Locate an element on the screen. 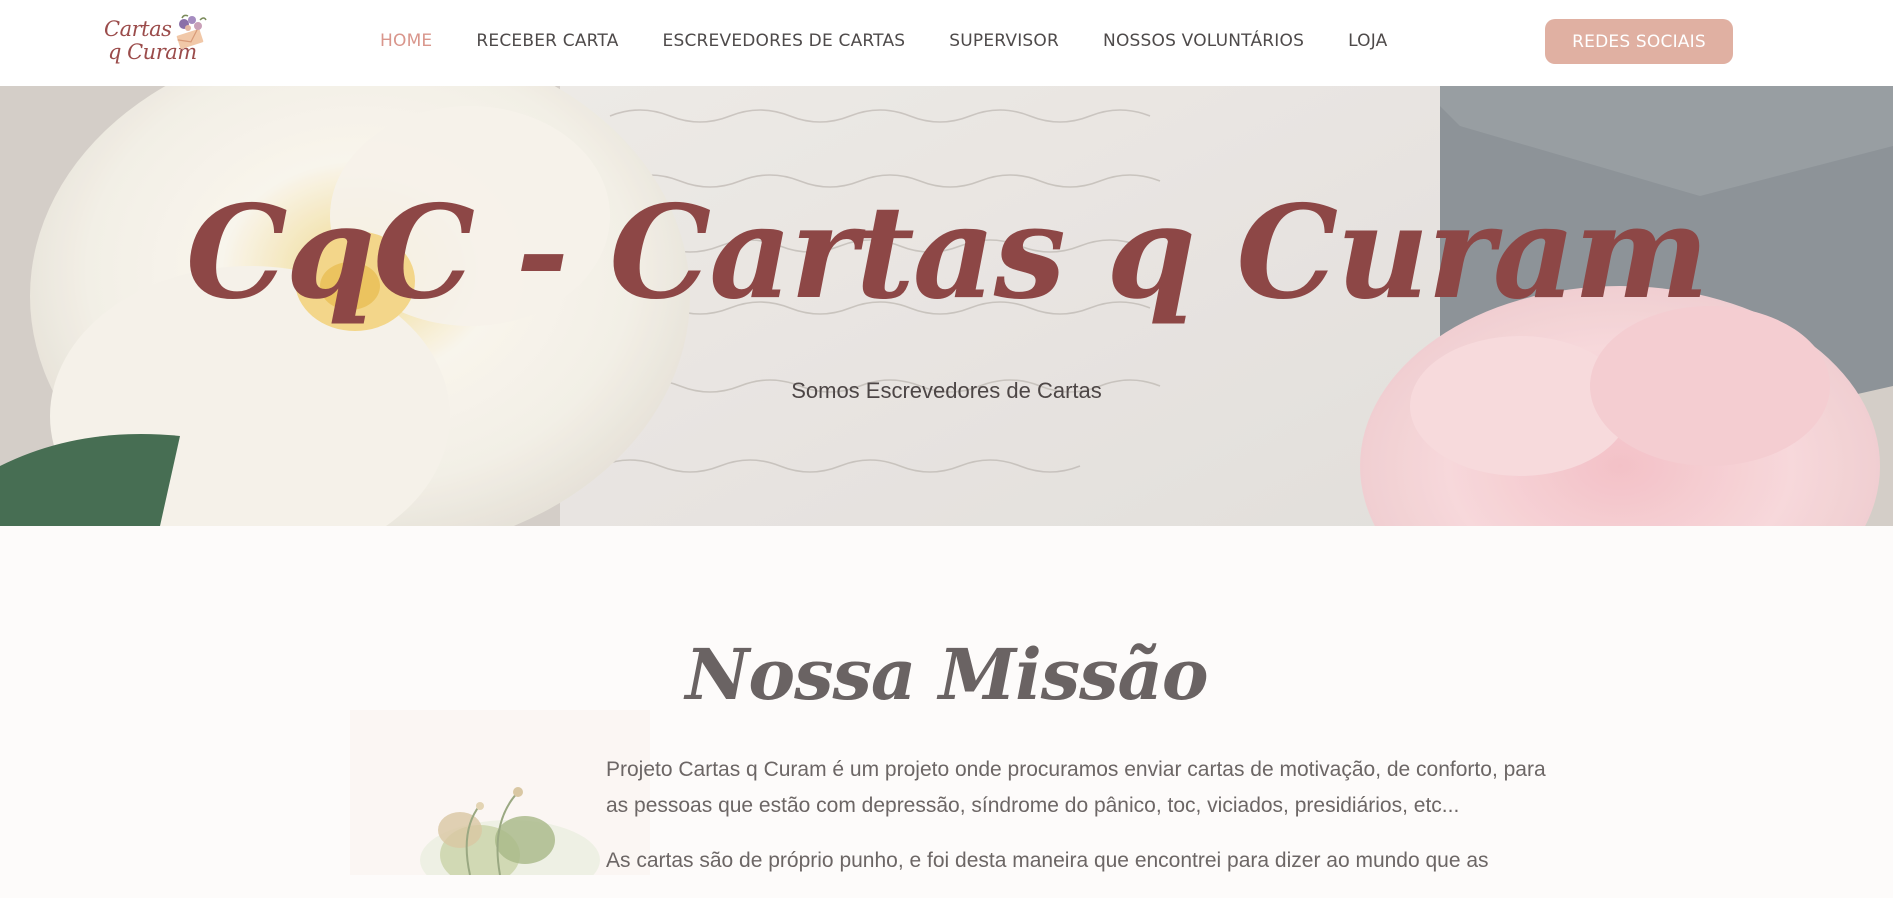  floral-decoration-icon is located at coordinates (500, 792).